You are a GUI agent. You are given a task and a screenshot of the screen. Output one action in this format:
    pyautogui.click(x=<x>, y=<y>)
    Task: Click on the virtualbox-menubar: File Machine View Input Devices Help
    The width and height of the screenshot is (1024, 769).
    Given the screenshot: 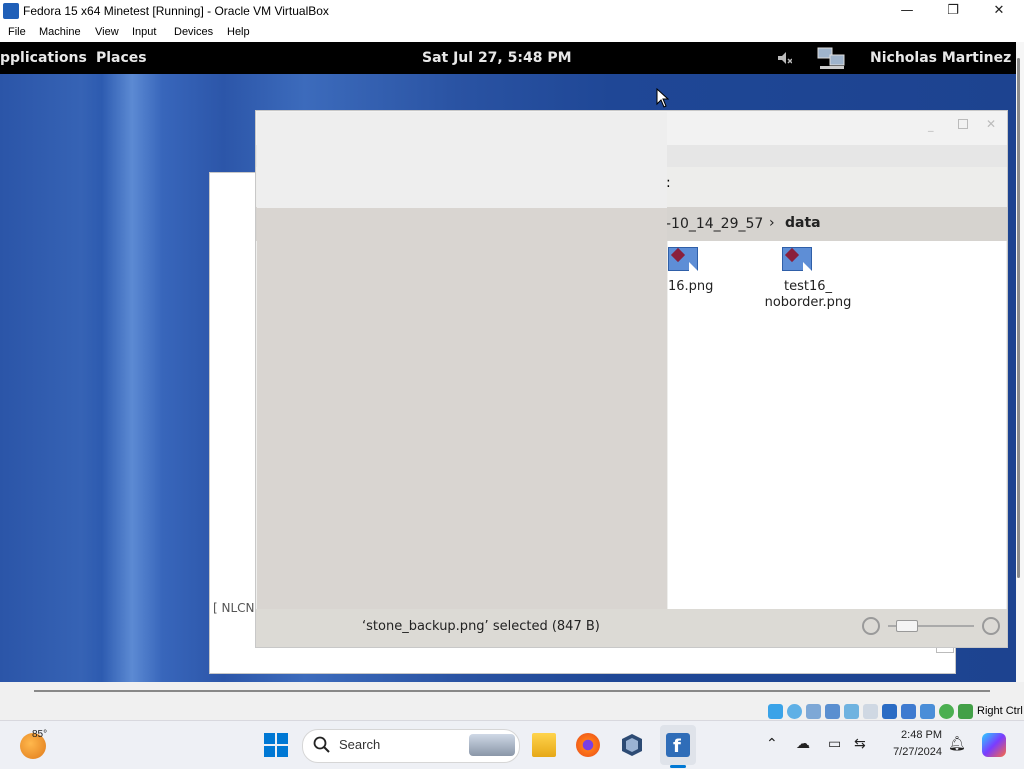 What is the action you would take?
    pyautogui.click(x=512, y=33)
    